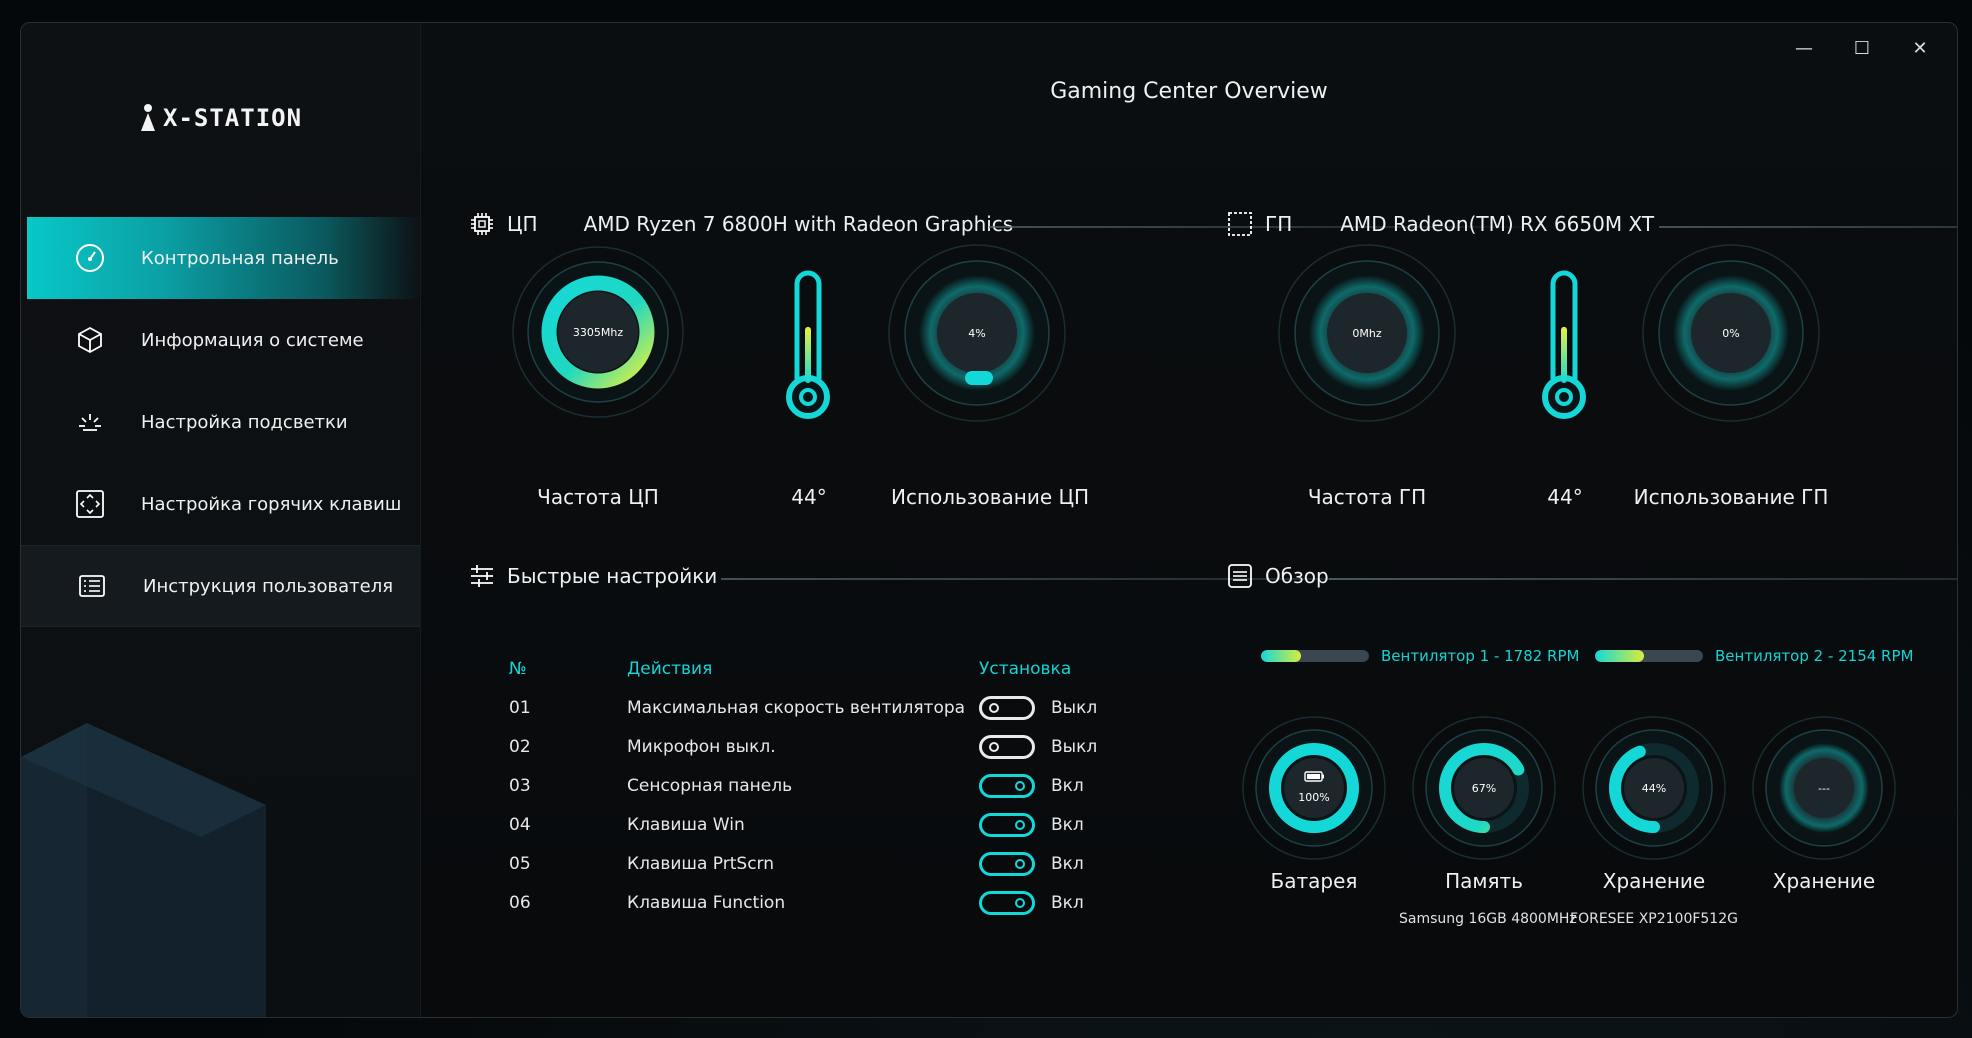  I want to click on cpu-temp-fill, so click(808, 354).